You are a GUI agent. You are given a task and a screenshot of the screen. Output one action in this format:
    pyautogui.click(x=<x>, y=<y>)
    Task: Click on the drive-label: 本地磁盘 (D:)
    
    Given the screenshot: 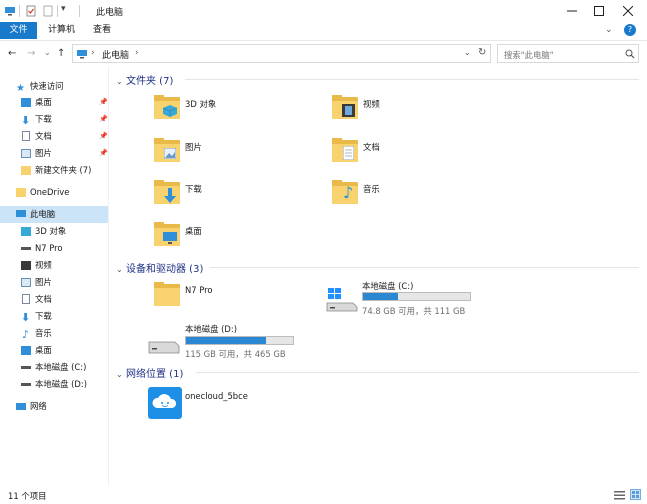 What is the action you would take?
    pyautogui.click(x=211, y=329)
    